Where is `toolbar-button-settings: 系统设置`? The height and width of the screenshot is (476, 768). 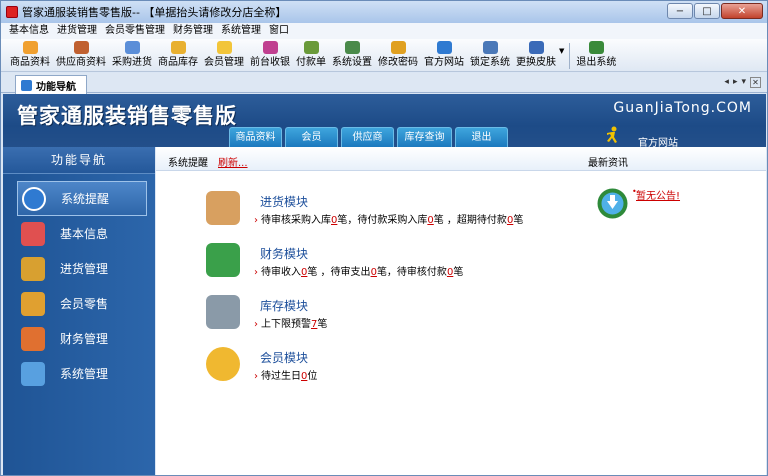
toolbar-button-settings: 系统设置 is located at coordinates (352, 55).